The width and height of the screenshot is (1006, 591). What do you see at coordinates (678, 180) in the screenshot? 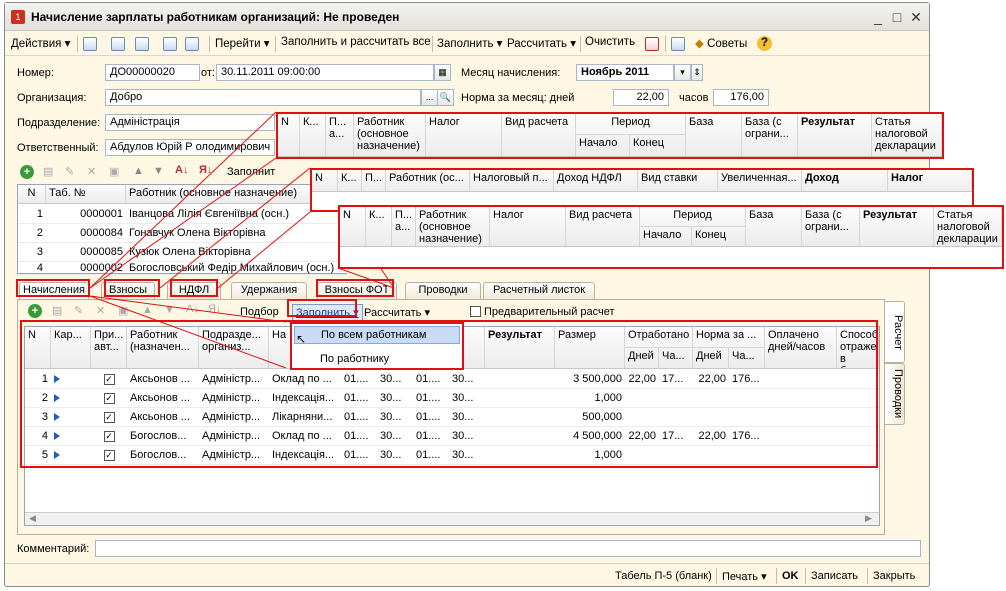
I see `c2-col-rate: Вид ставки` at bounding box center [678, 180].